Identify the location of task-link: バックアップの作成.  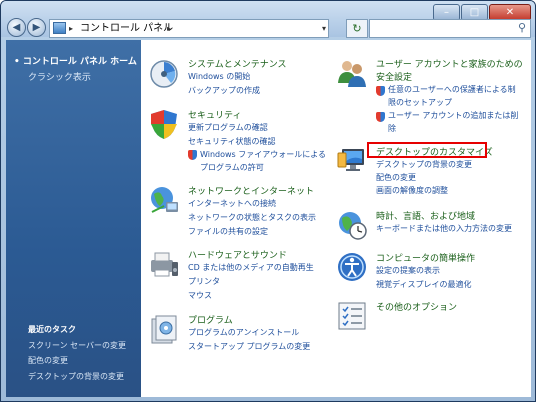
(224, 90).